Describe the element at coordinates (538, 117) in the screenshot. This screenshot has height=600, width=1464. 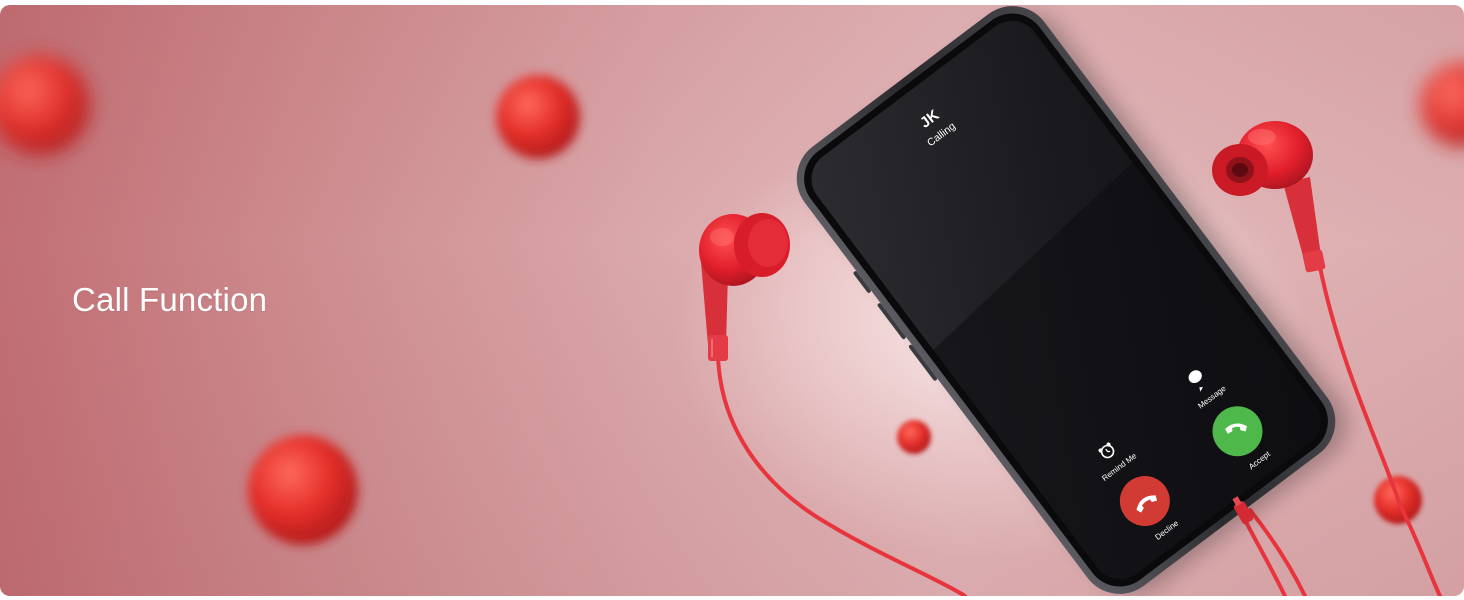
I see `sphere-top-center` at that location.